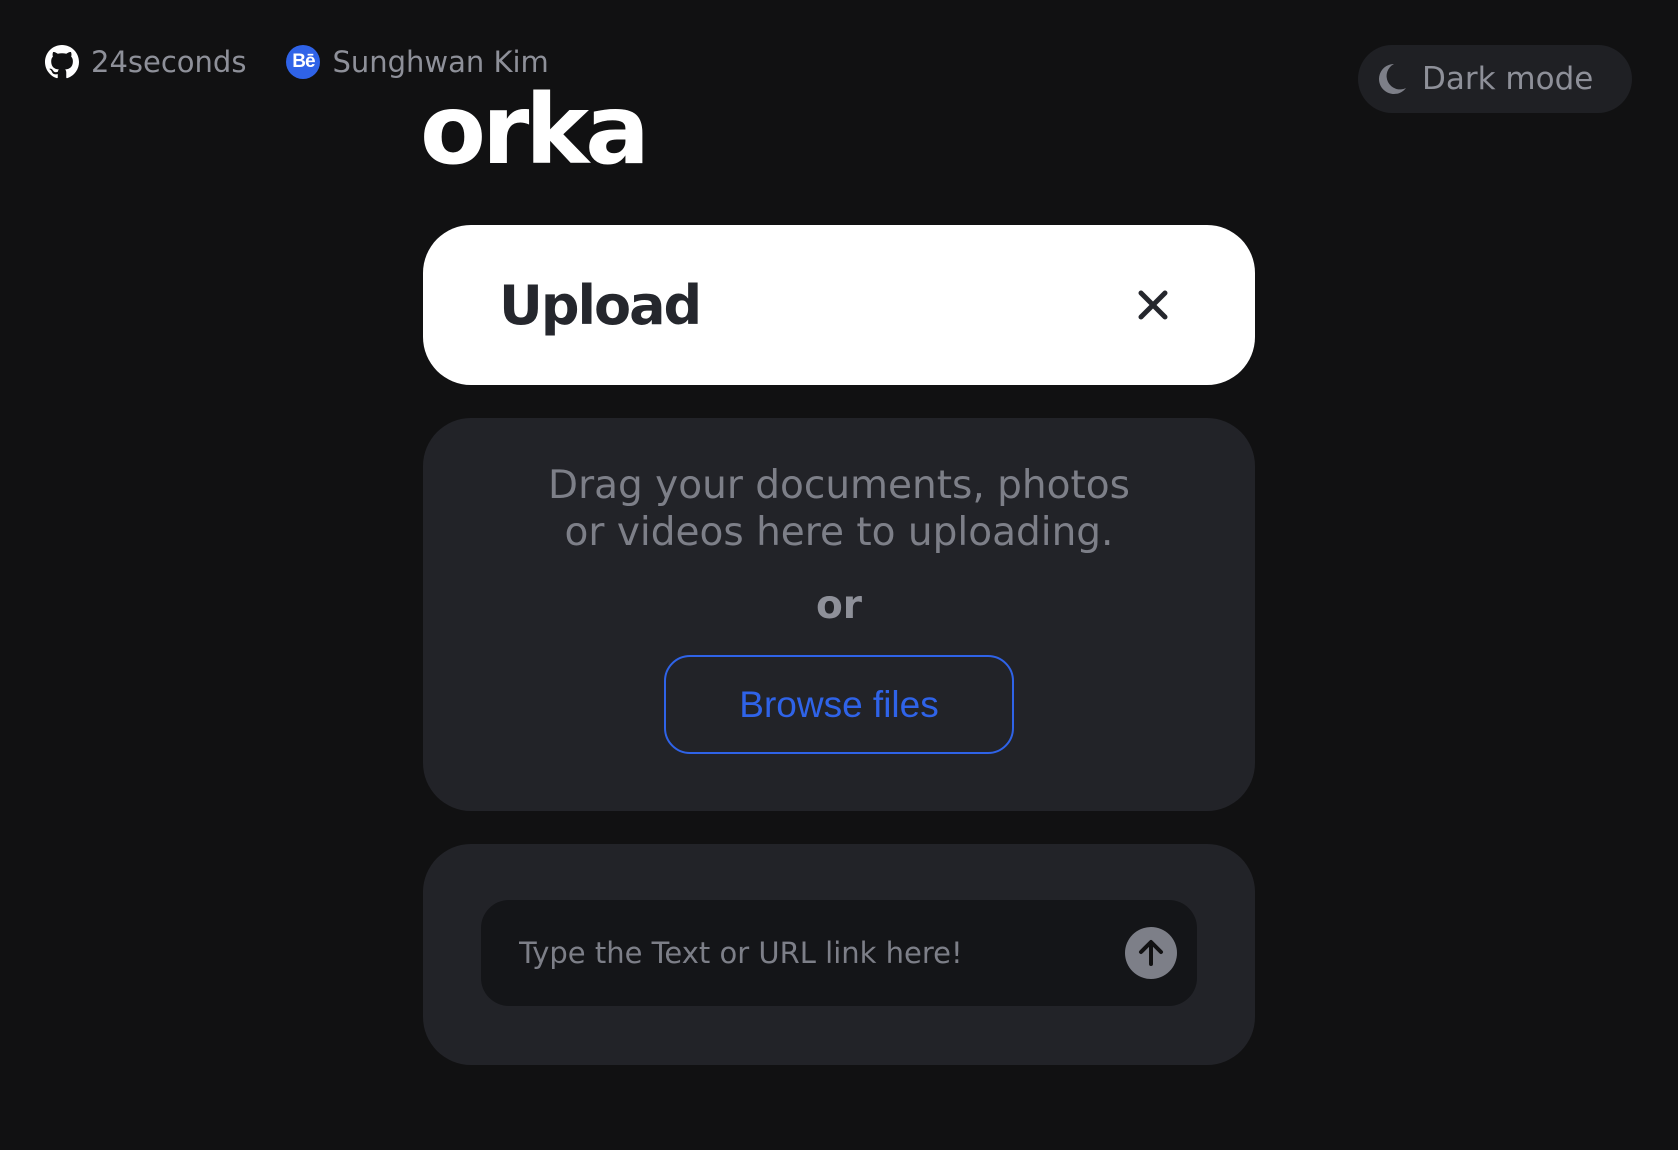 The image size is (1678, 1150). I want to click on github-label: 24seconds, so click(169, 62).